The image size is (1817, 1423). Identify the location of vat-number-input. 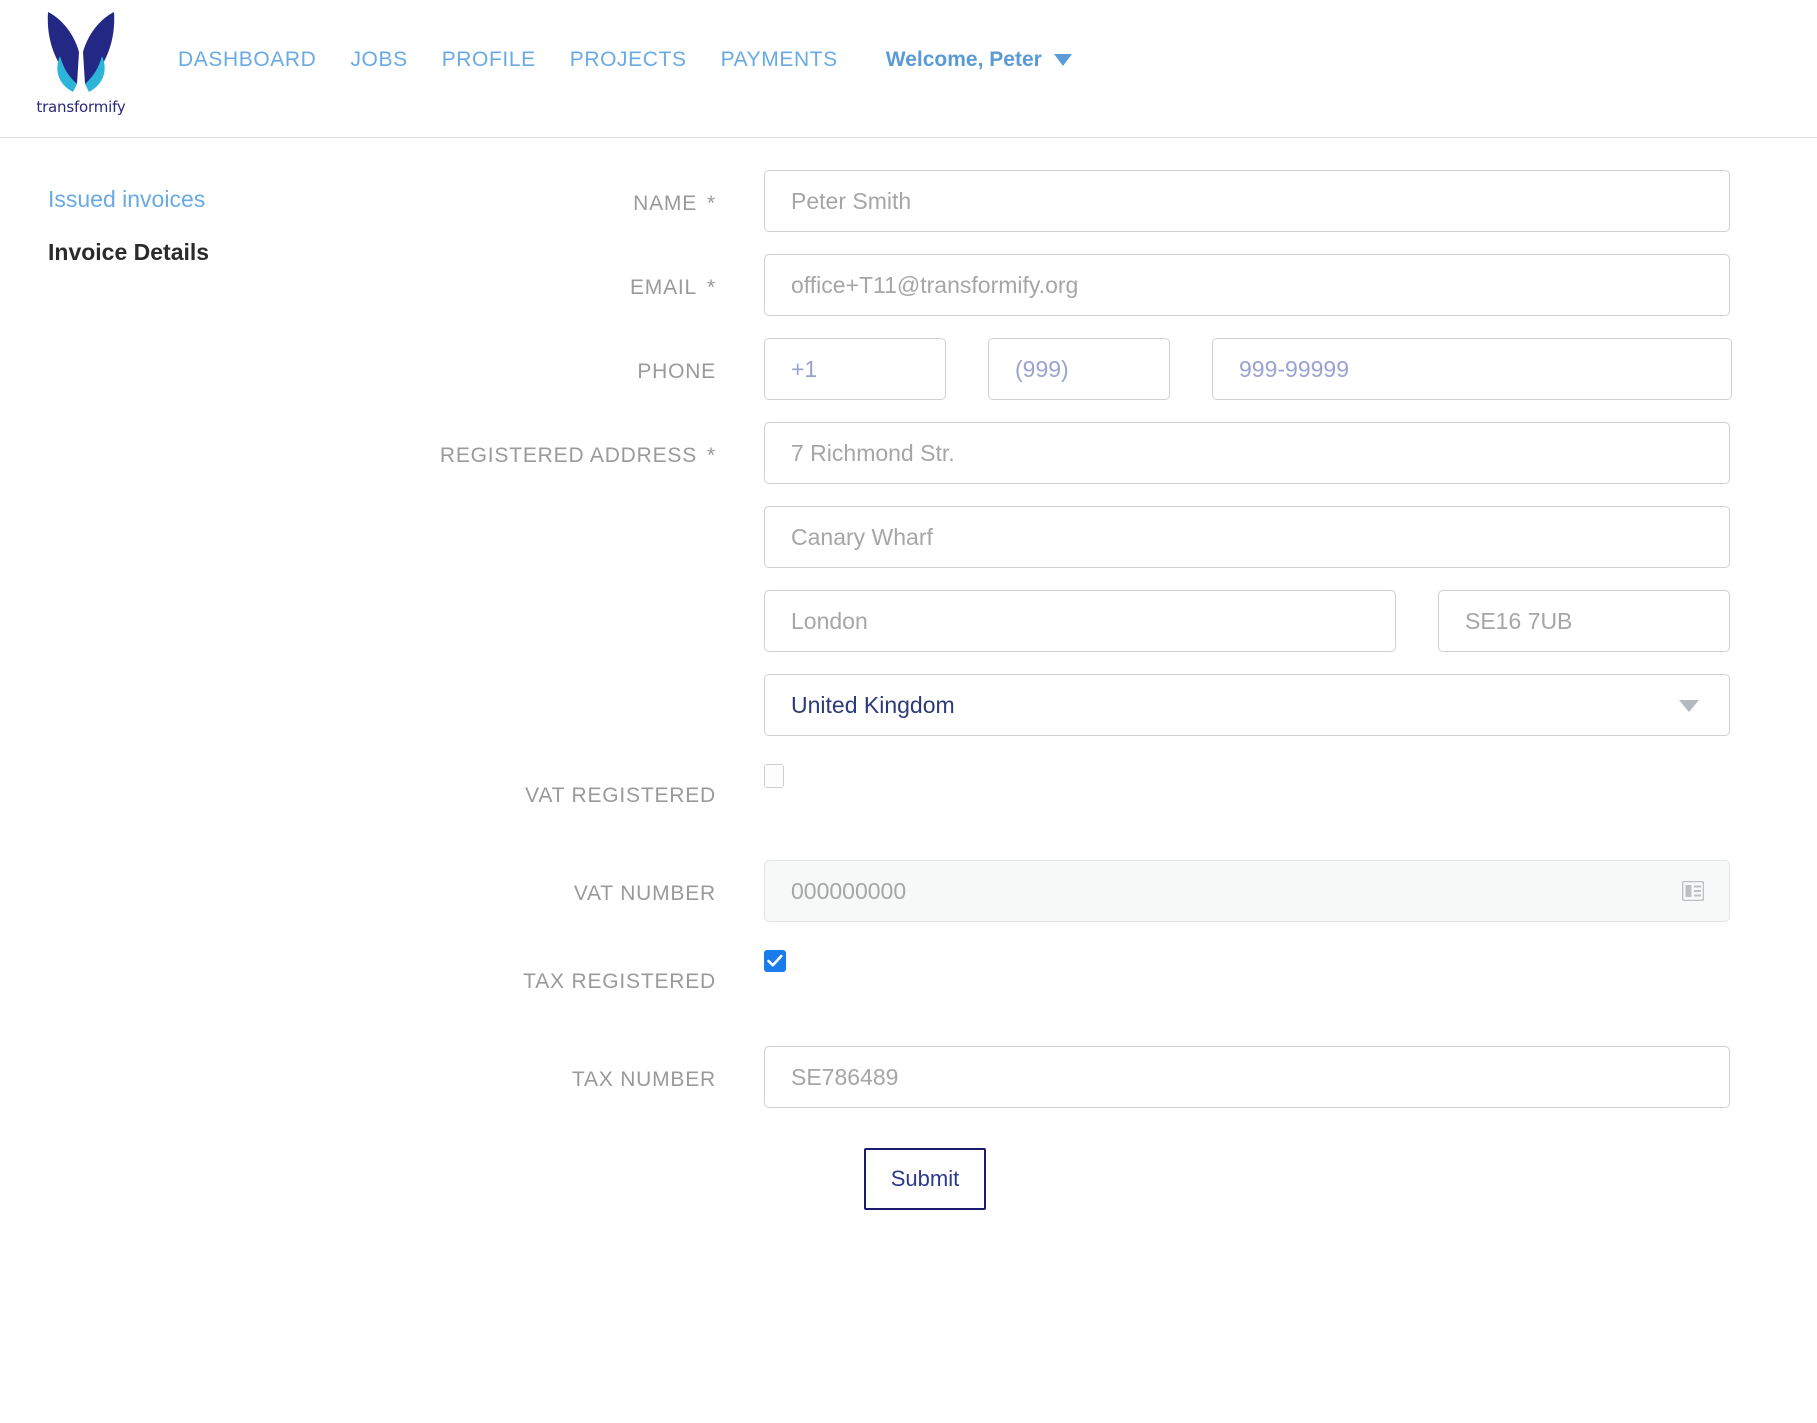
(1247, 891).